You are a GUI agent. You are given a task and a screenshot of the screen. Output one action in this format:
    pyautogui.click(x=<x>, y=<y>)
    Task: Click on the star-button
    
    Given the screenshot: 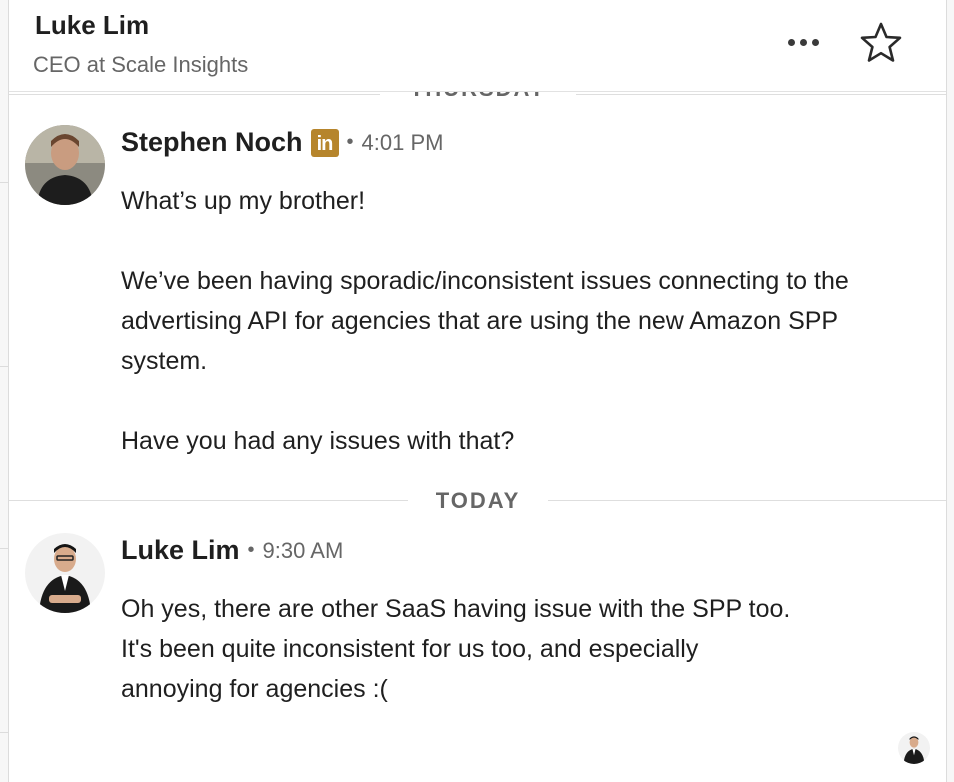 What is the action you would take?
    pyautogui.click(x=881, y=43)
    